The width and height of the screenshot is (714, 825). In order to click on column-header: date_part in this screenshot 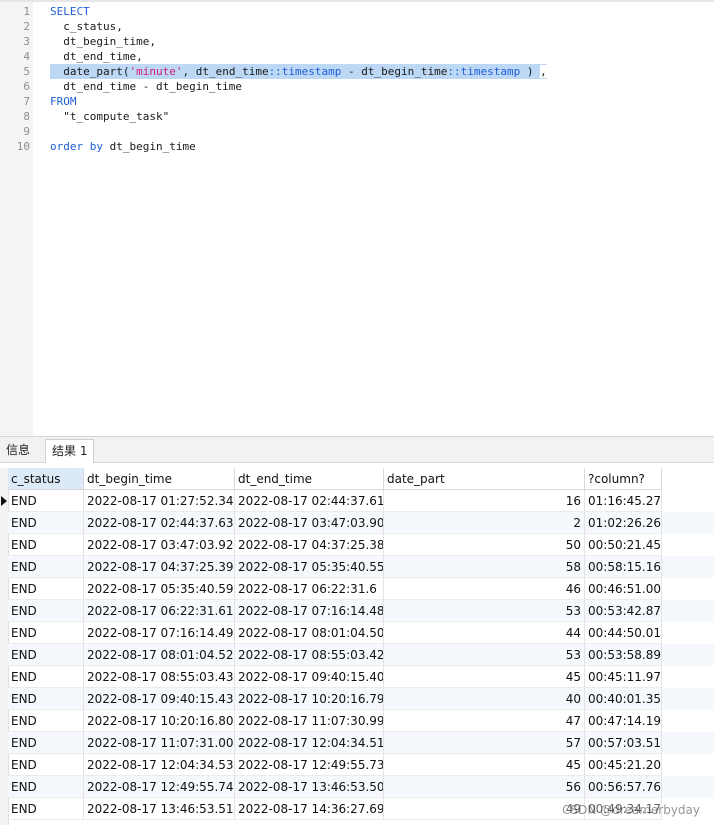, I will do `click(484, 479)`.